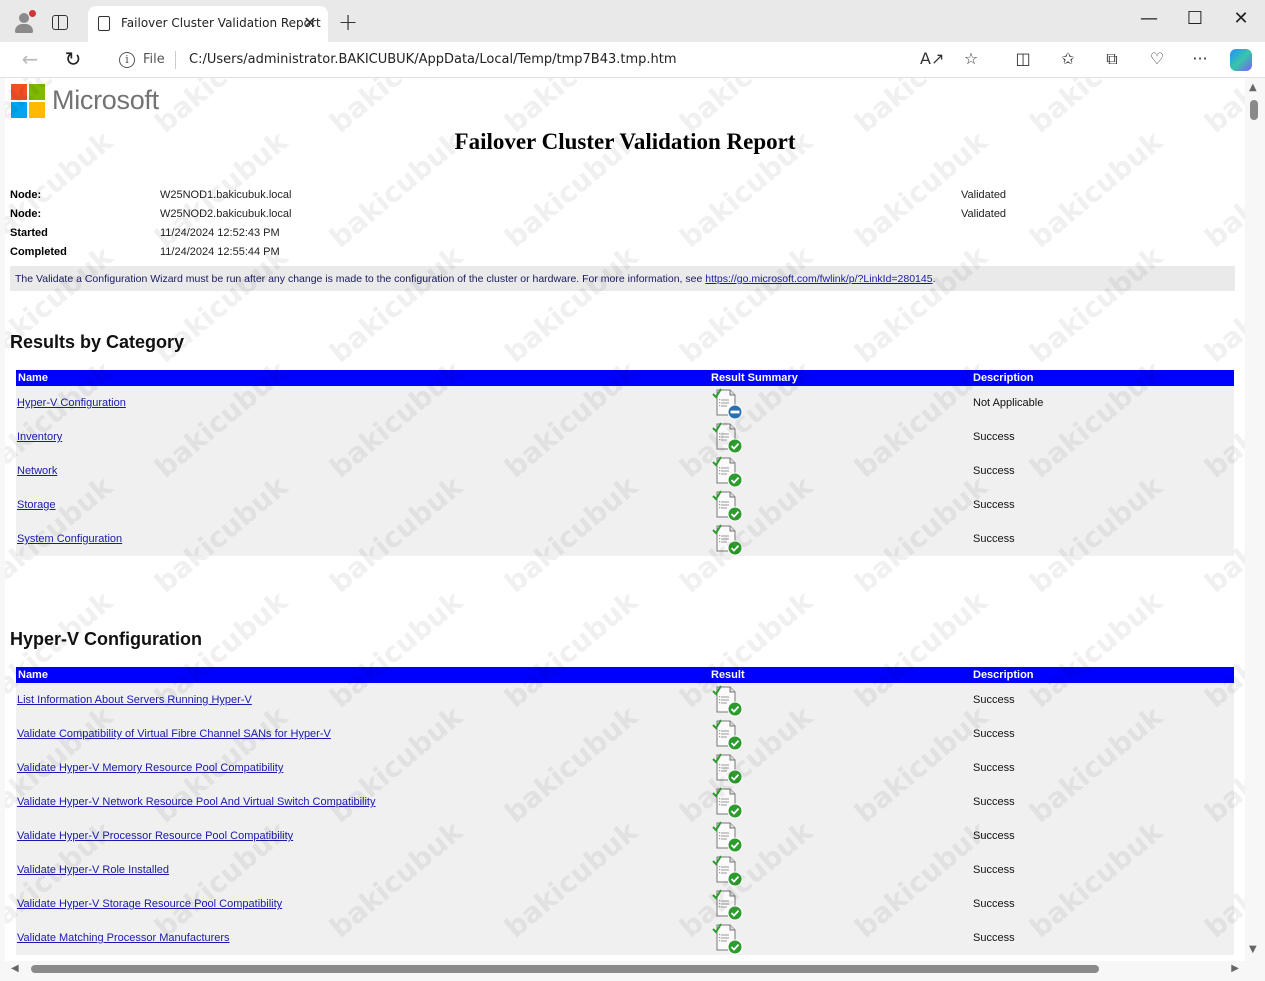 This screenshot has height=981, width=1265. Describe the element at coordinates (73, 59) in the screenshot. I see `refresh-icon: ↻` at that location.